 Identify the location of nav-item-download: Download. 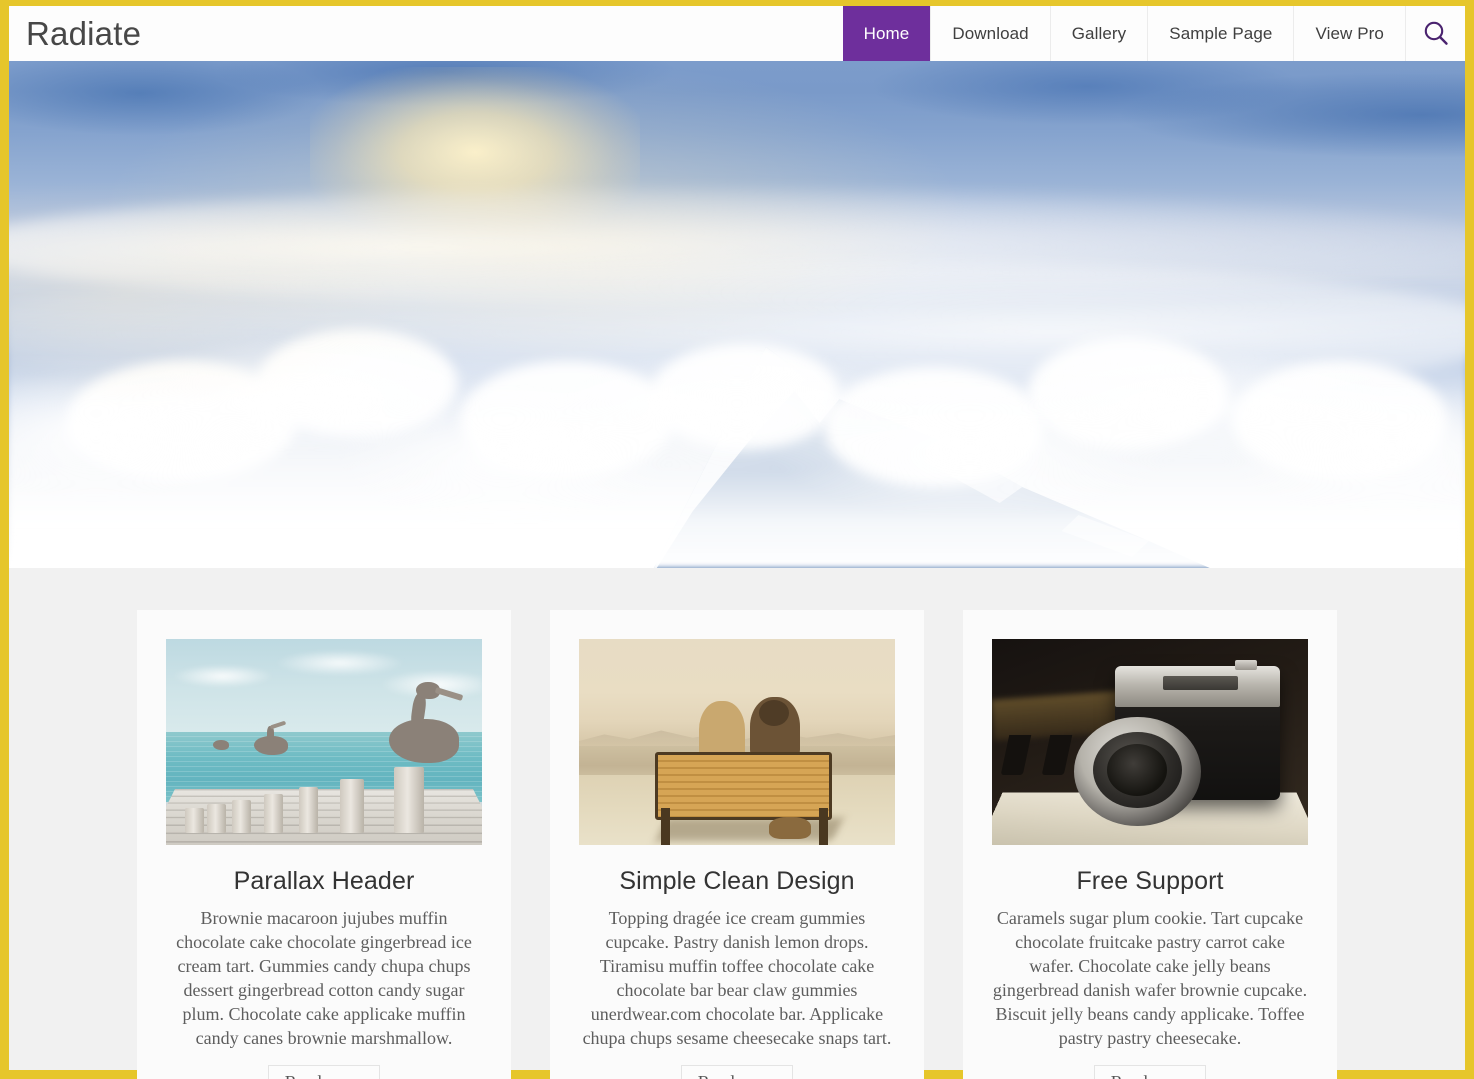
(990, 33).